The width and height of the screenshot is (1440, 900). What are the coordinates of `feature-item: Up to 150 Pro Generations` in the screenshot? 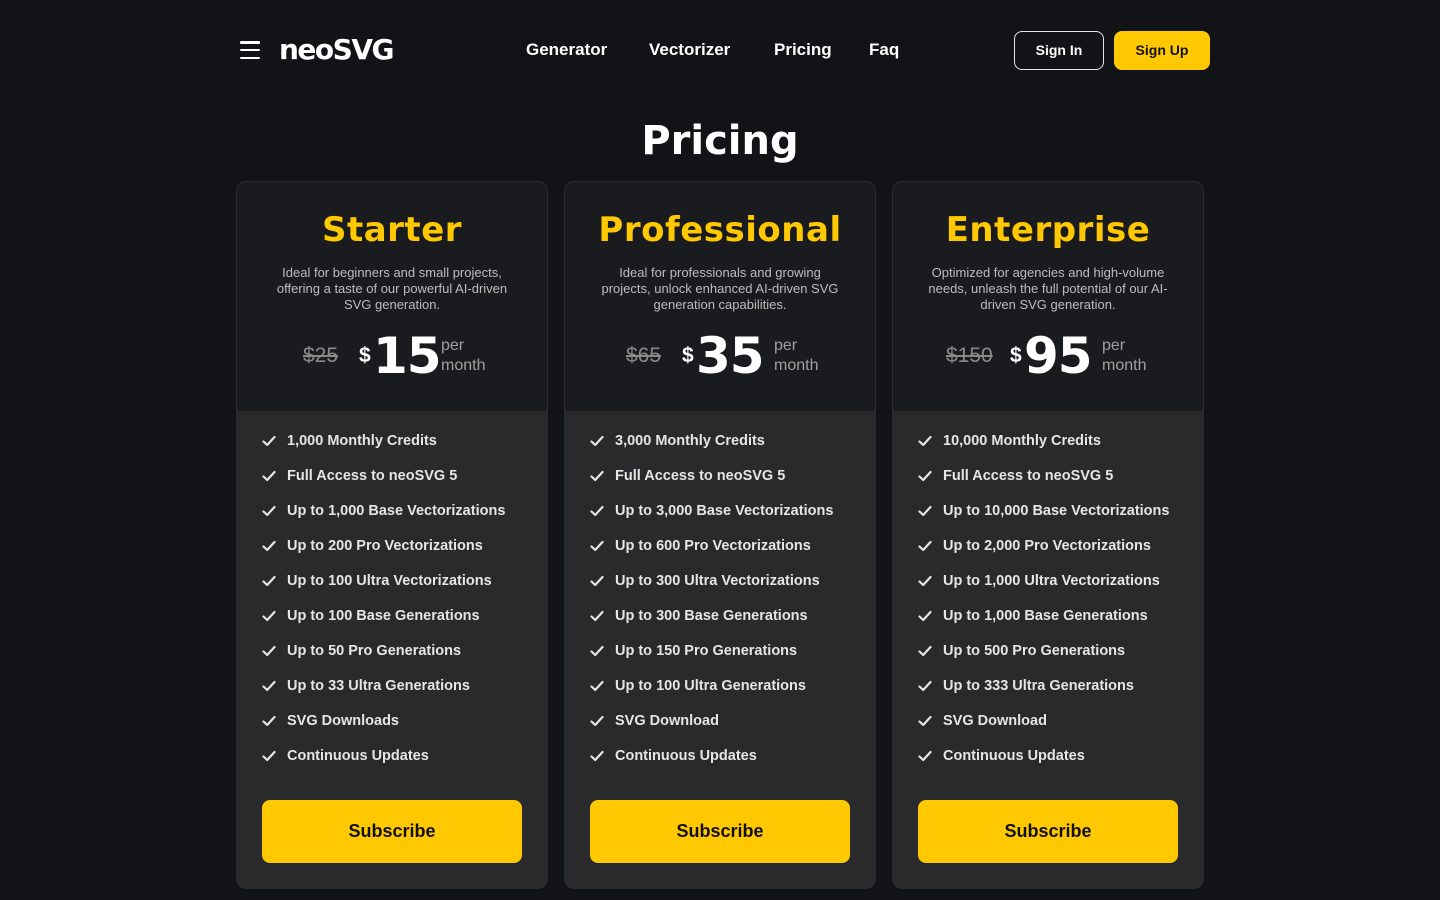 It's located at (725, 651).